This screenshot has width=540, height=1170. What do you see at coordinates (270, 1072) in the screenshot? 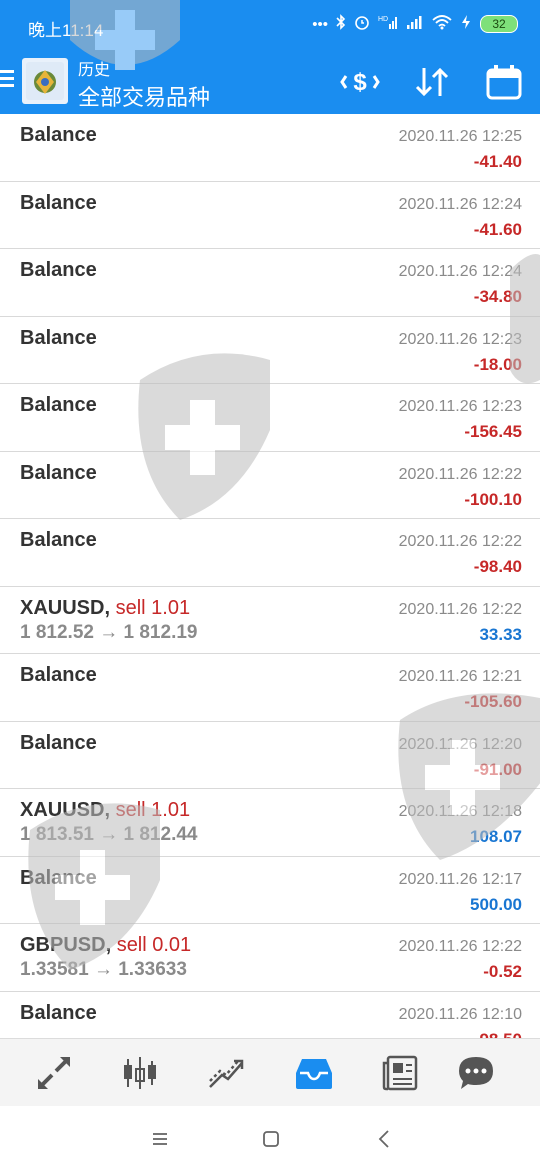
I see `bottom-nav` at bounding box center [270, 1072].